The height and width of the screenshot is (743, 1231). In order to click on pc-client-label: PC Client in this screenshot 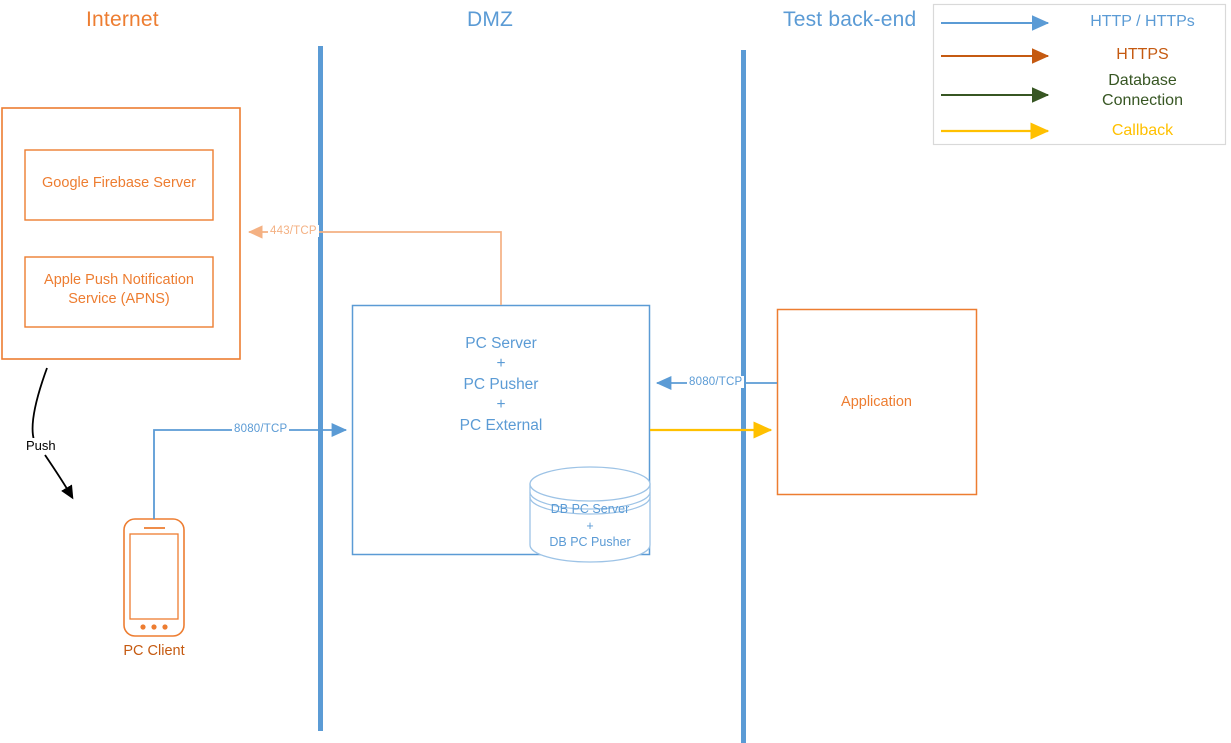, I will do `click(154, 651)`.